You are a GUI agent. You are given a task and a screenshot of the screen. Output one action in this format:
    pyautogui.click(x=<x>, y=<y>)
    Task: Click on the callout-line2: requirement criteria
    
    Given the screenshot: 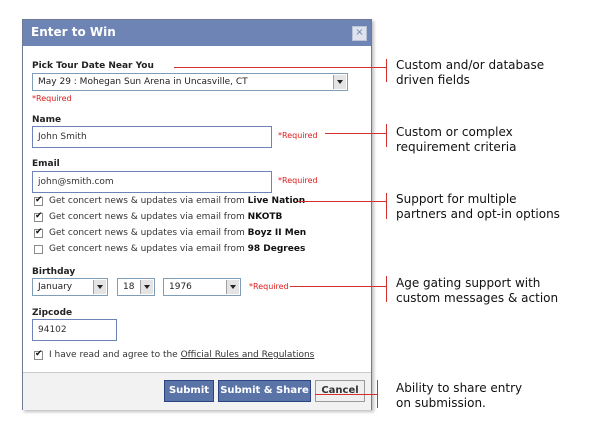 What is the action you would take?
    pyautogui.click(x=456, y=147)
    